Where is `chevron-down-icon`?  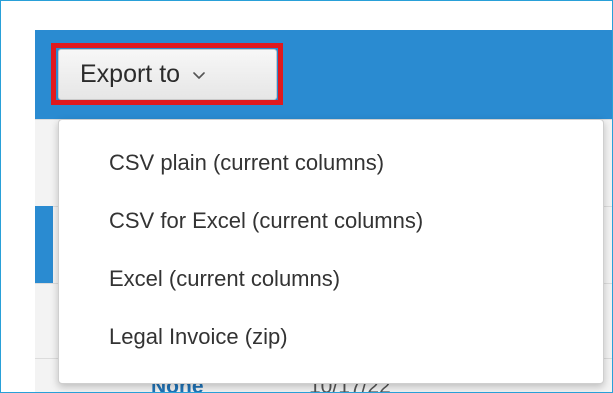
chevron-down-icon is located at coordinates (199, 76).